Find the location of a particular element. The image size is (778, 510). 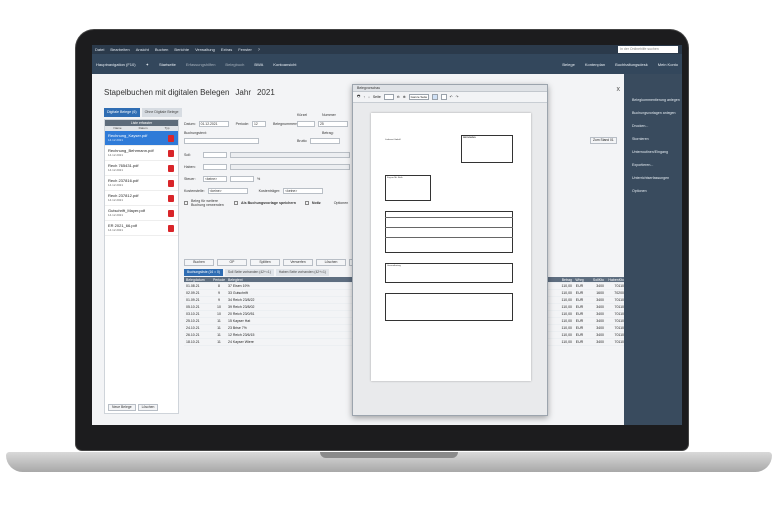

delete-button: Löschen is located at coordinates (148, 407).